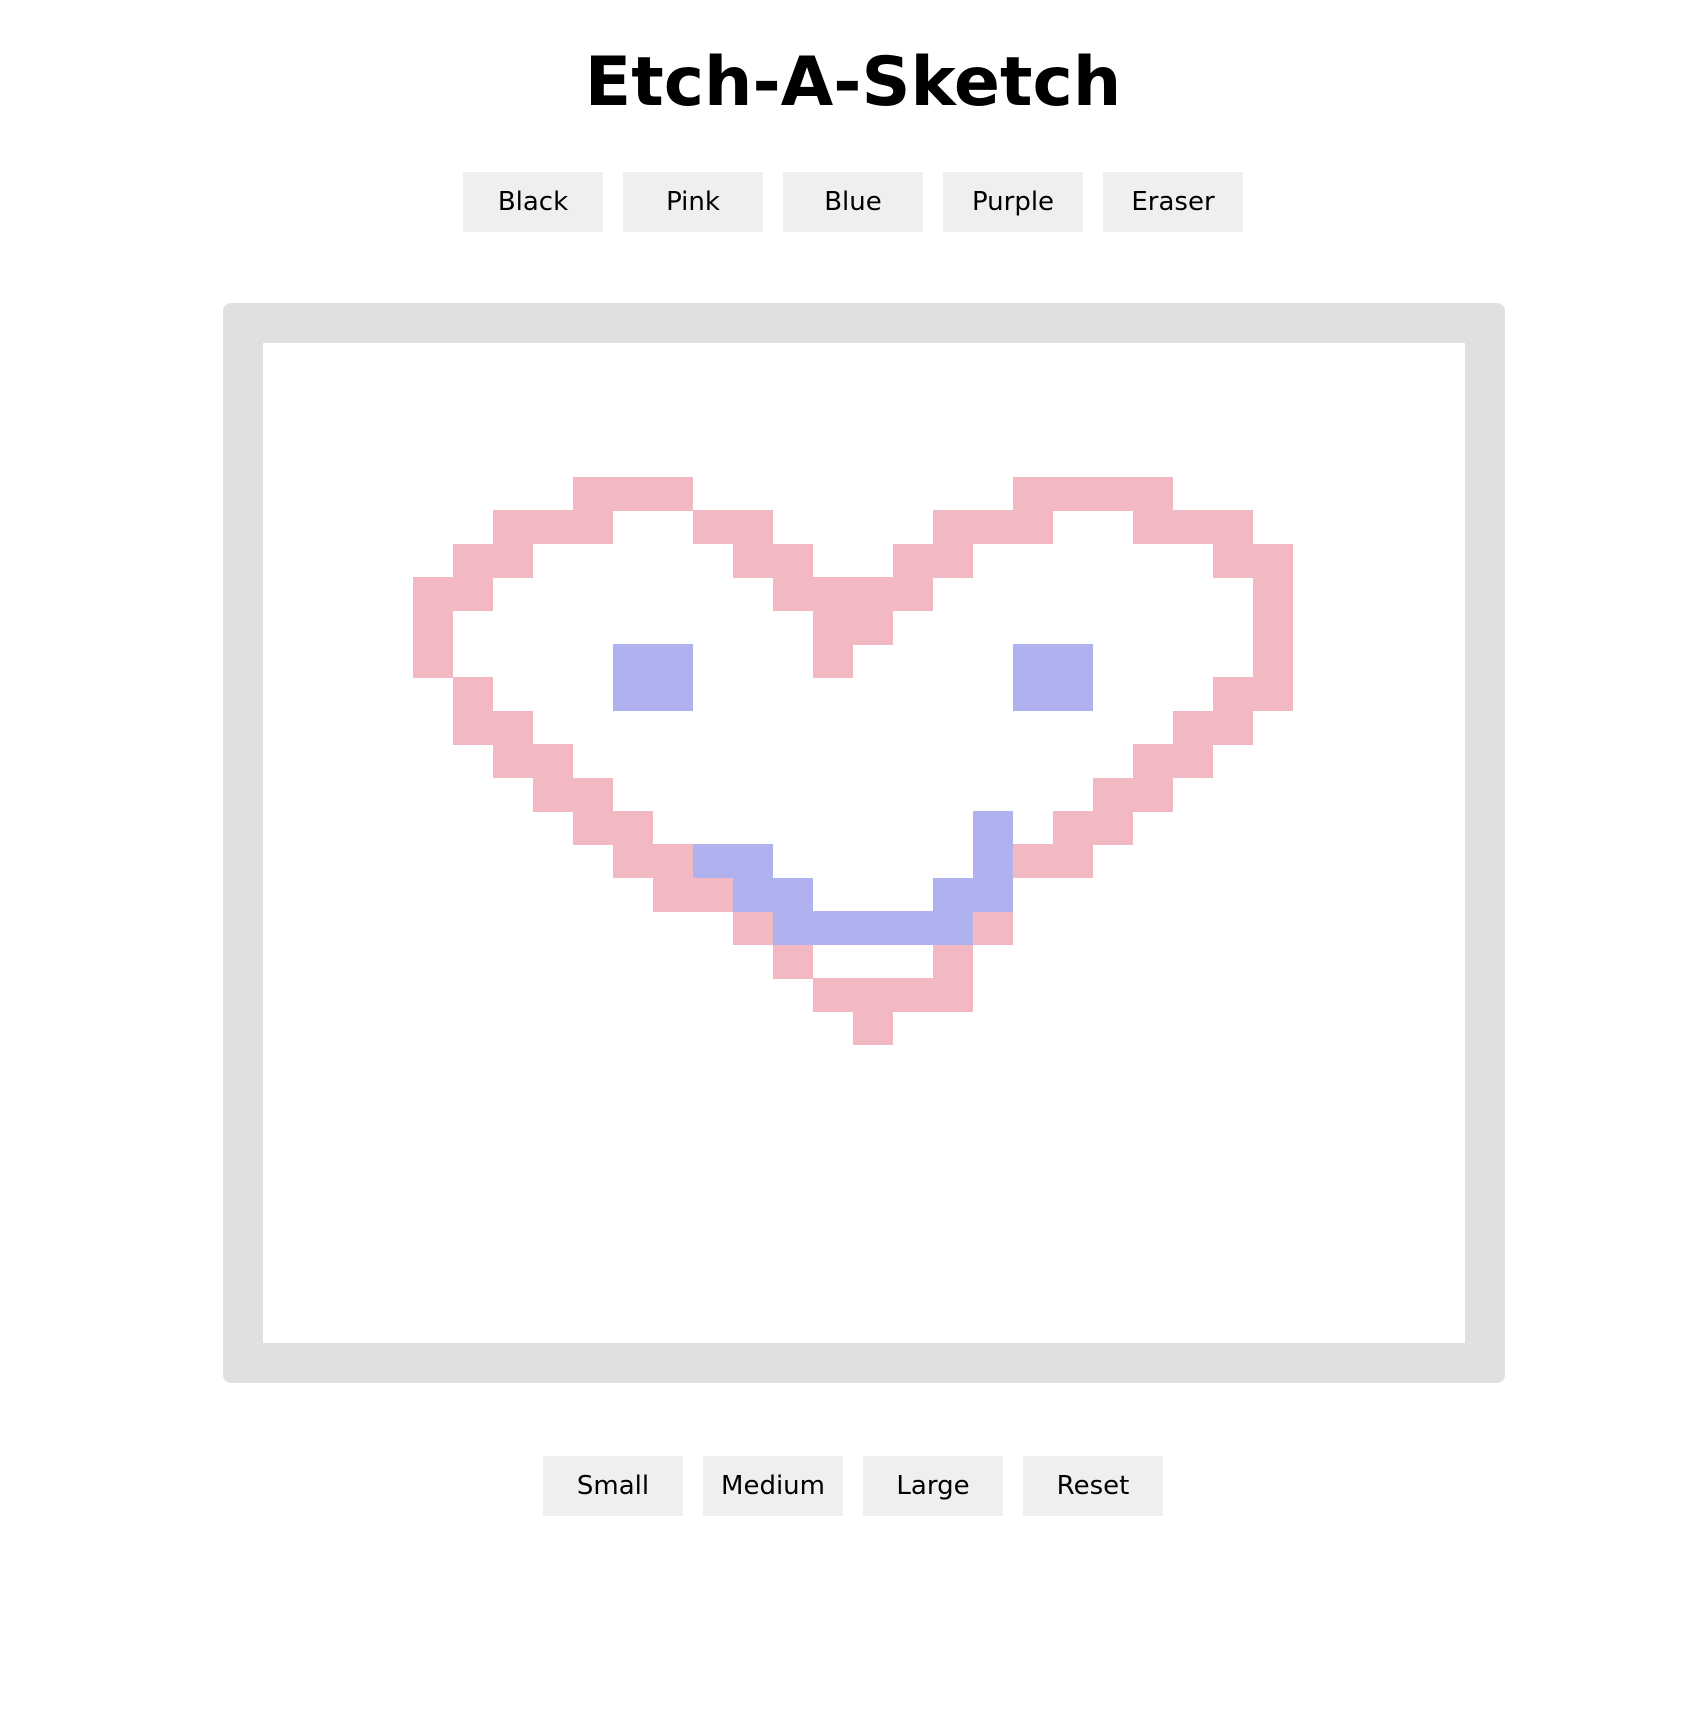 This screenshot has height=1716, width=1706. I want to click on small-button: Small, so click(613, 1486).